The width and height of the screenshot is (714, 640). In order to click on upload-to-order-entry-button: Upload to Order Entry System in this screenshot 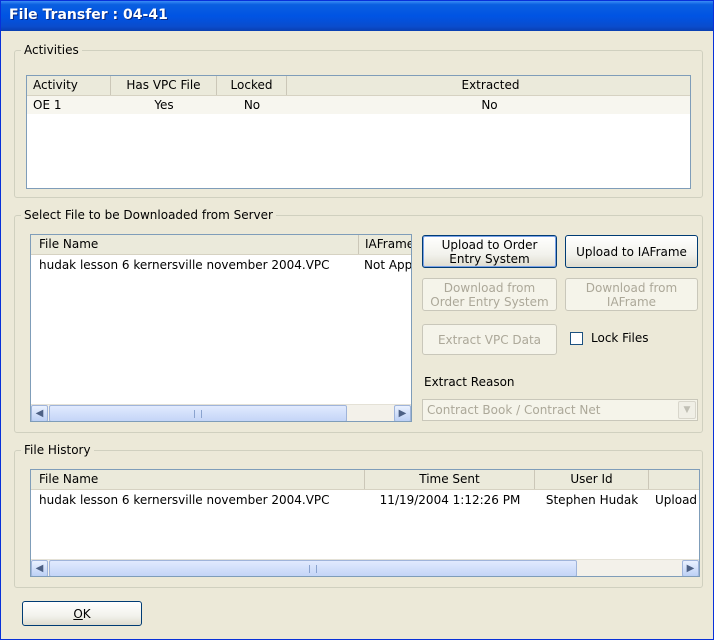, I will do `click(489, 251)`.